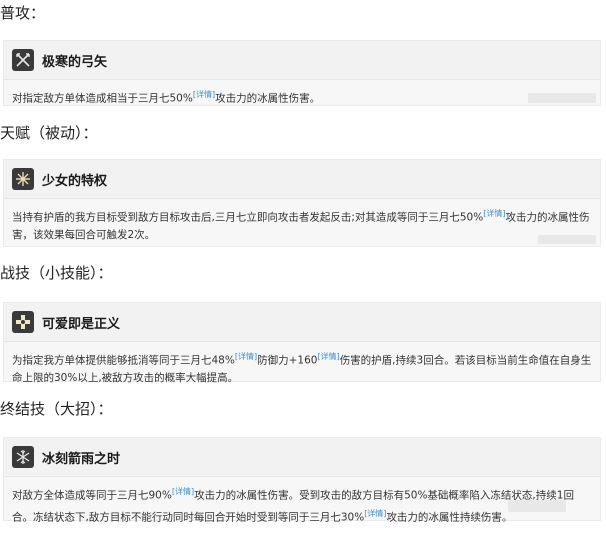  What do you see at coordinates (287, 360) in the screenshot?
I see `desc-text: 防御力+160` at bounding box center [287, 360].